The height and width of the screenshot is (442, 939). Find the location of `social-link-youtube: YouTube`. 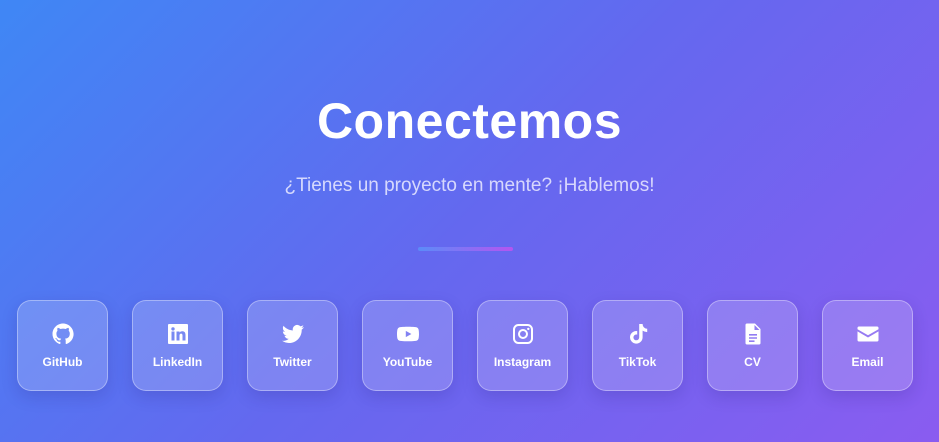

social-link-youtube: YouTube is located at coordinates (407, 345).